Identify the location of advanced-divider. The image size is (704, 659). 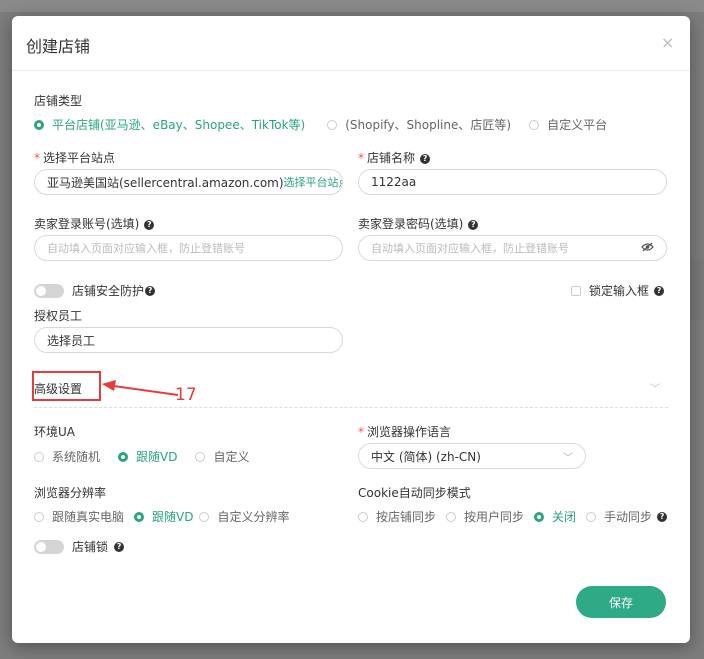
(351, 407).